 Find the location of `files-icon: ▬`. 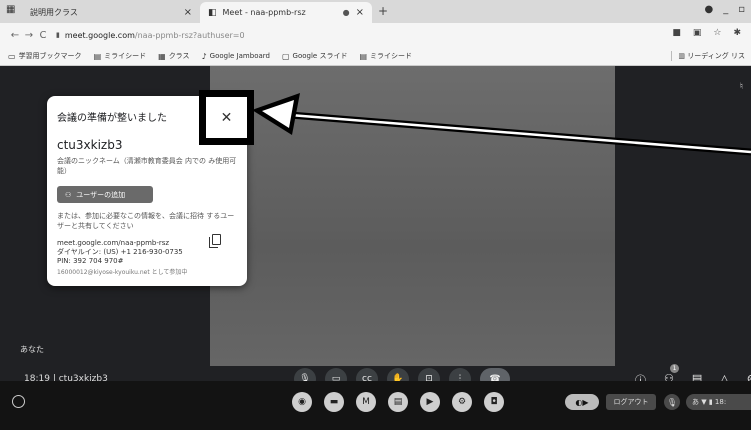

files-icon: ▬ is located at coordinates (334, 402).